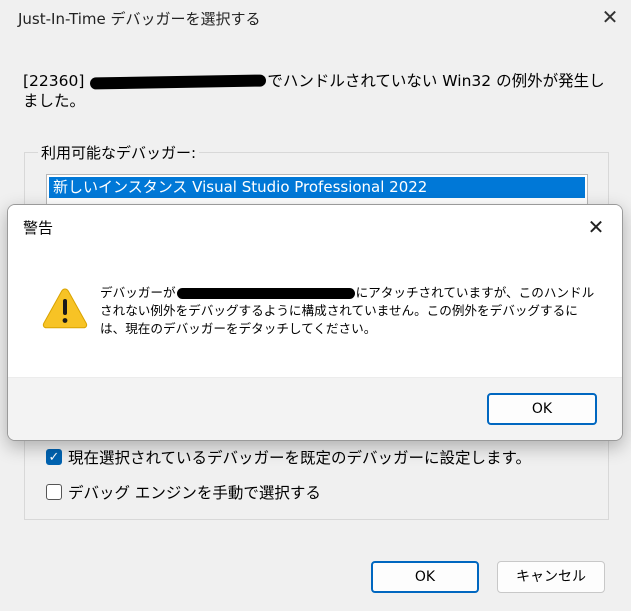  I want to click on exception-message: [22360] でハンドルされていない Win32 の例外が発生しました。, so click(318, 91).